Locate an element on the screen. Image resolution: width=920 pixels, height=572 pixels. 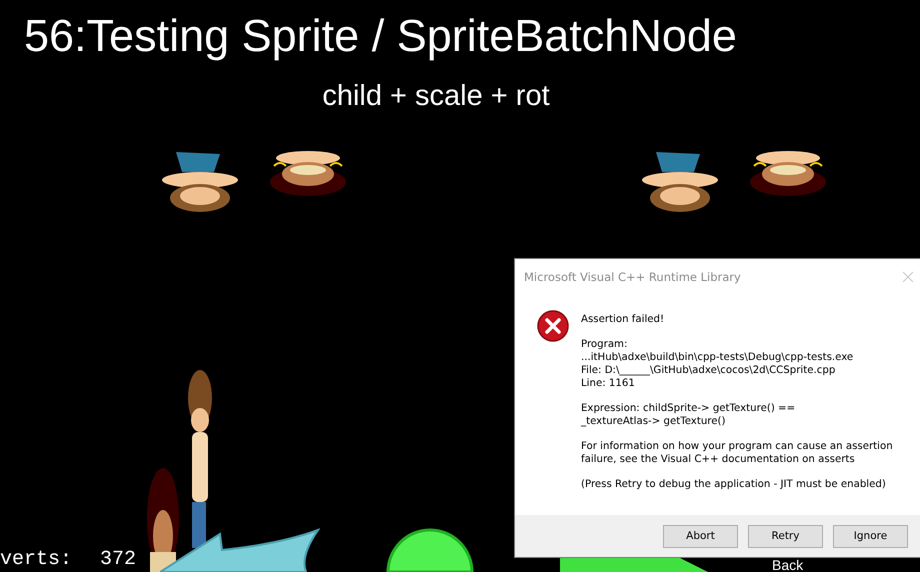
stats-value: 372 is located at coordinates (118, 559).